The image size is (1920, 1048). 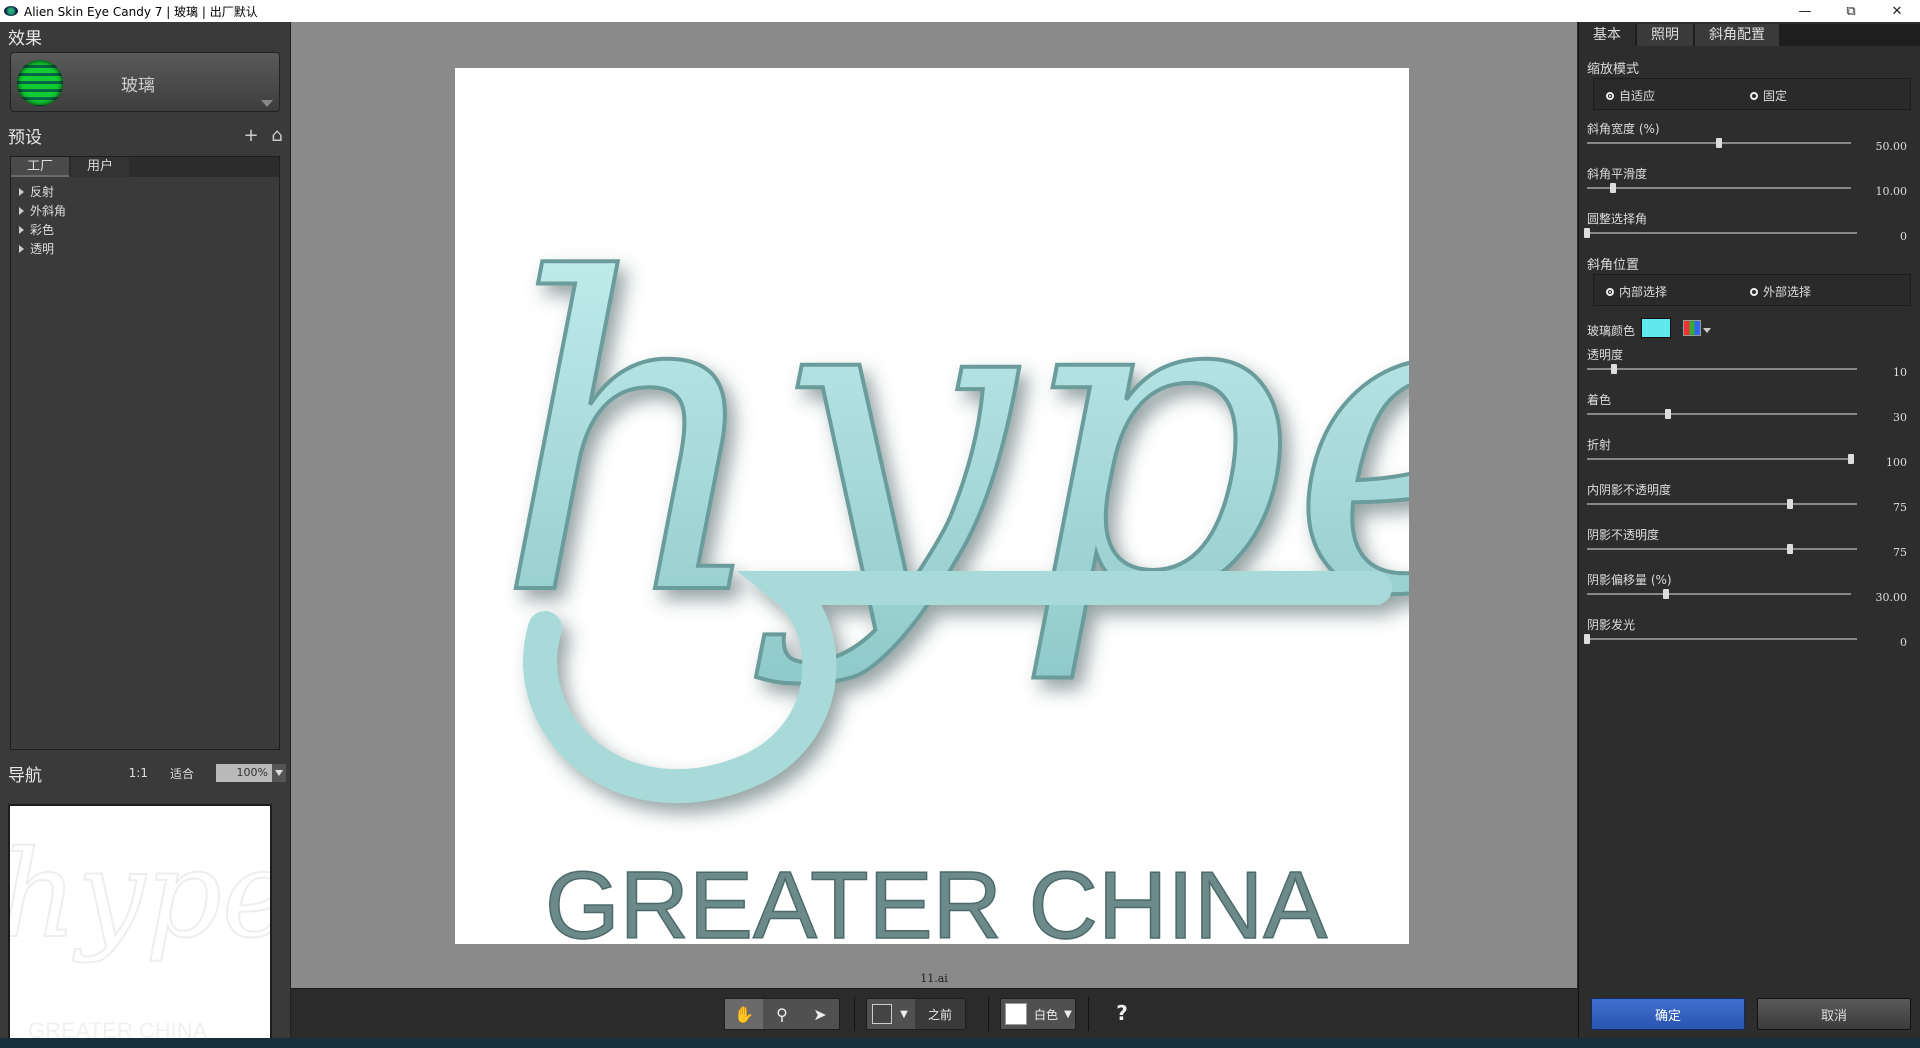 I want to click on refraction-value: 100, so click(x=1896, y=462).